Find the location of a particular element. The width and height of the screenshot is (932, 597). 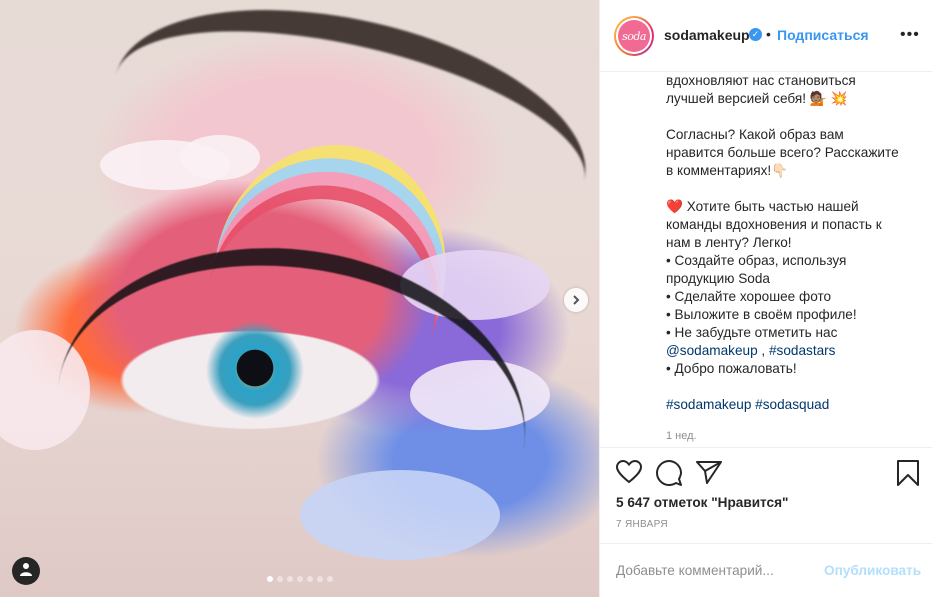

more-options-icon: ••• is located at coordinates (910, 35).